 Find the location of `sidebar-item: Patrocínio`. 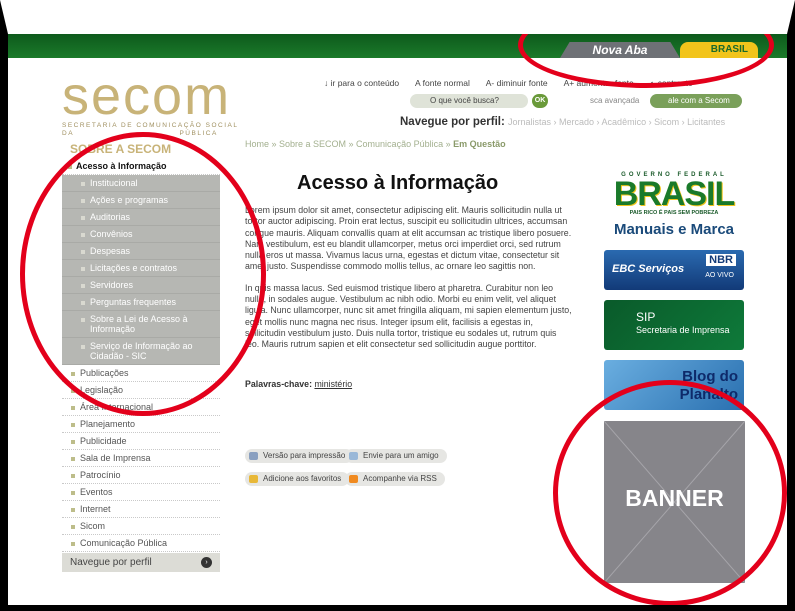

sidebar-item: Patrocínio is located at coordinates (141, 475).